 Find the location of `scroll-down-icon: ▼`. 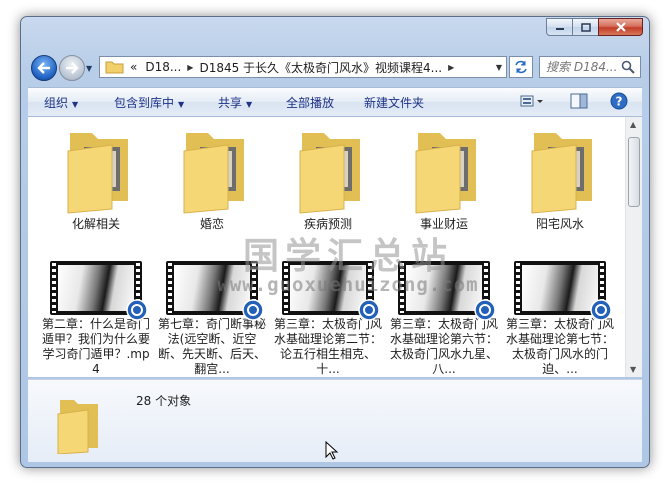

scroll-down-icon: ▼ is located at coordinates (633, 369).